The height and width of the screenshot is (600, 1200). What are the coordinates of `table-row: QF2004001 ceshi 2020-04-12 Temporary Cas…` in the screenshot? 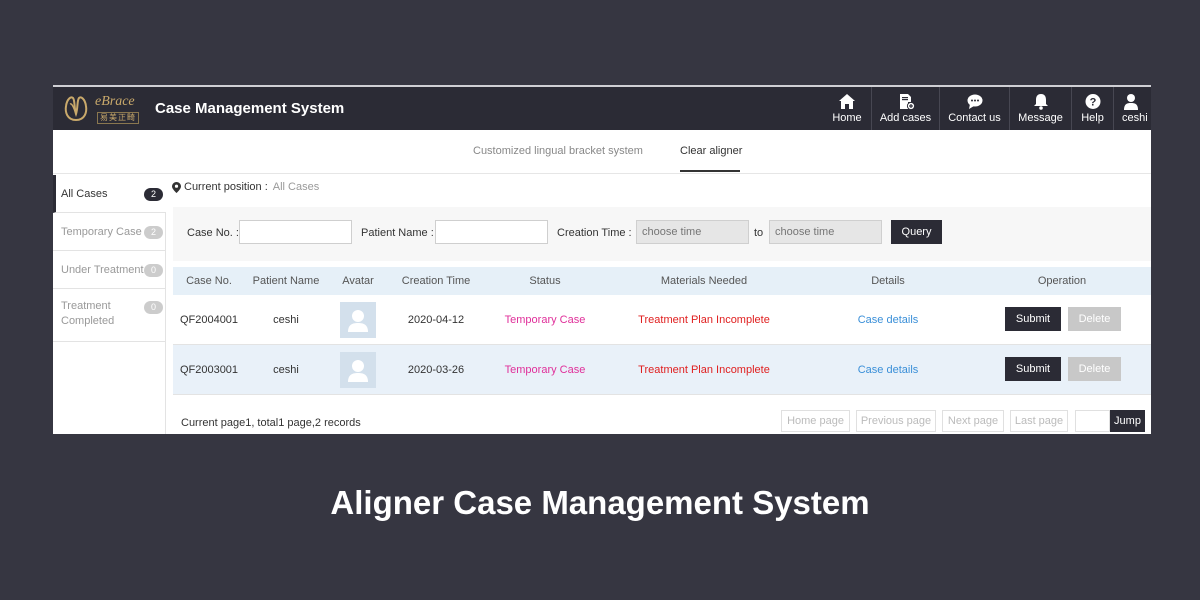 It's located at (662, 320).